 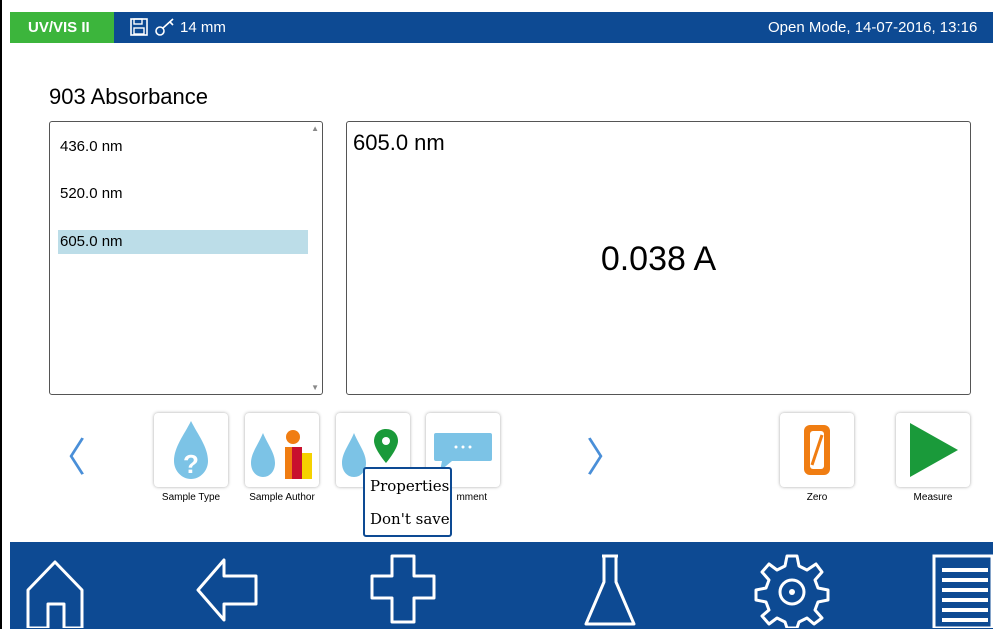 I want to click on scroll-down-arrow-icon: ▼, so click(x=315, y=387).